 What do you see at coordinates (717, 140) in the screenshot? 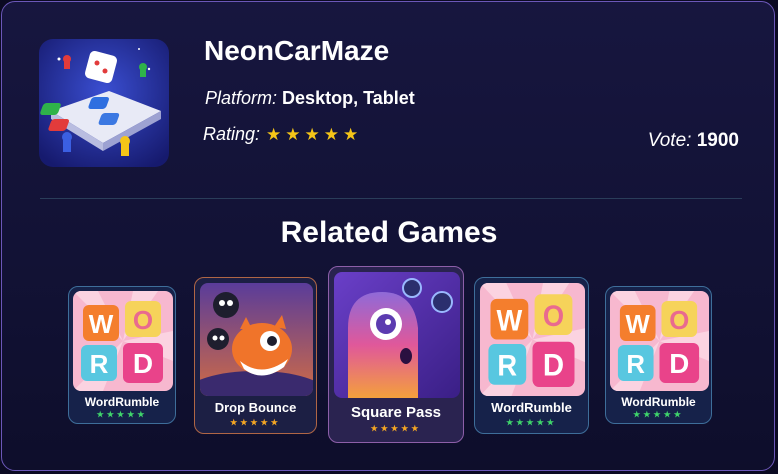
I see `vote-count: 1900` at bounding box center [717, 140].